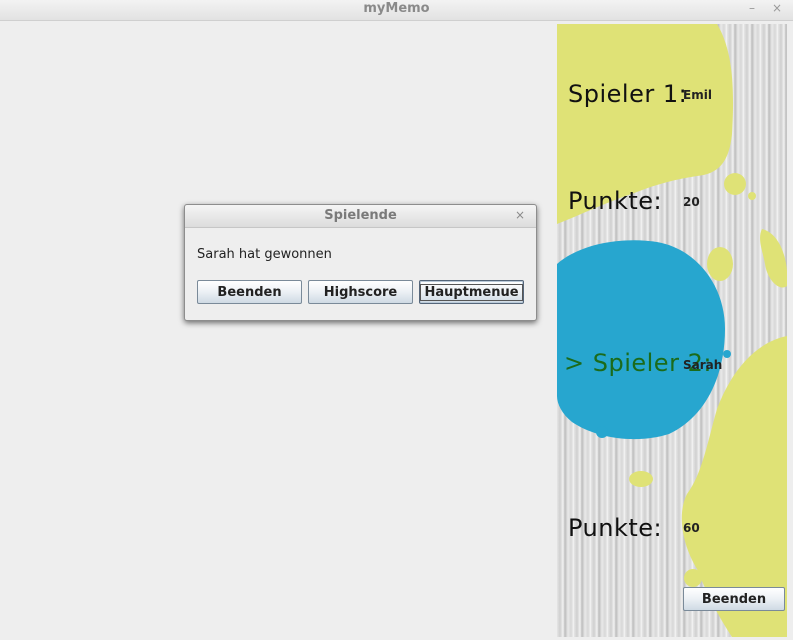 This screenshot has height=640, width=793. What do you see at coordinates (615, 528) in the screenshot?
I see `player2-points-label: Punkte:` at bounding box center [615, 528].